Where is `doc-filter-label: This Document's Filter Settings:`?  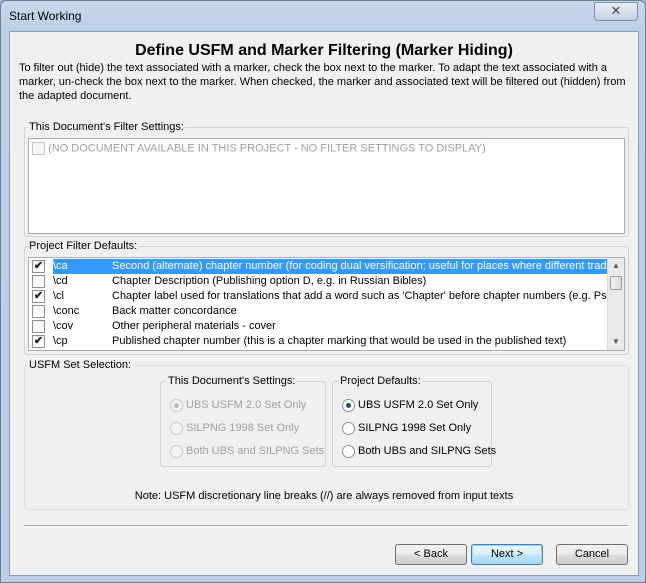
doc-filter-label: This Document's Filter Settings: is located at coordinates (106, 127).